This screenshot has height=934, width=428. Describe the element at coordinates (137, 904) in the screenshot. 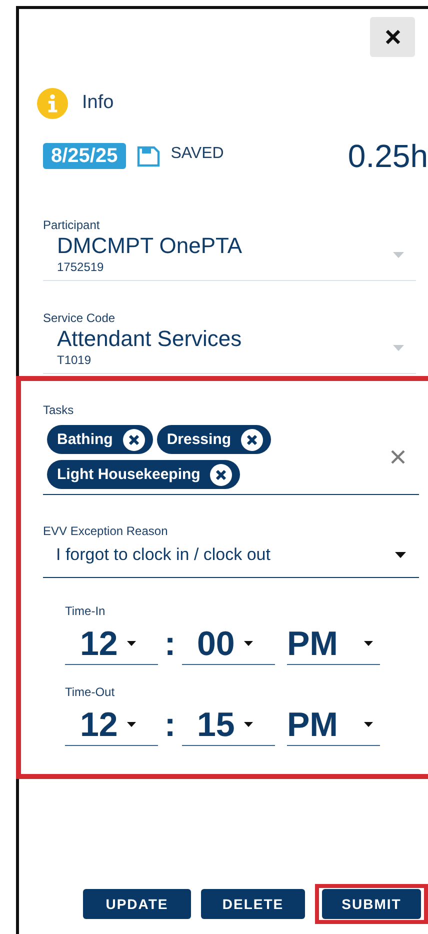

I see `action-button: UPDATE` at that location.